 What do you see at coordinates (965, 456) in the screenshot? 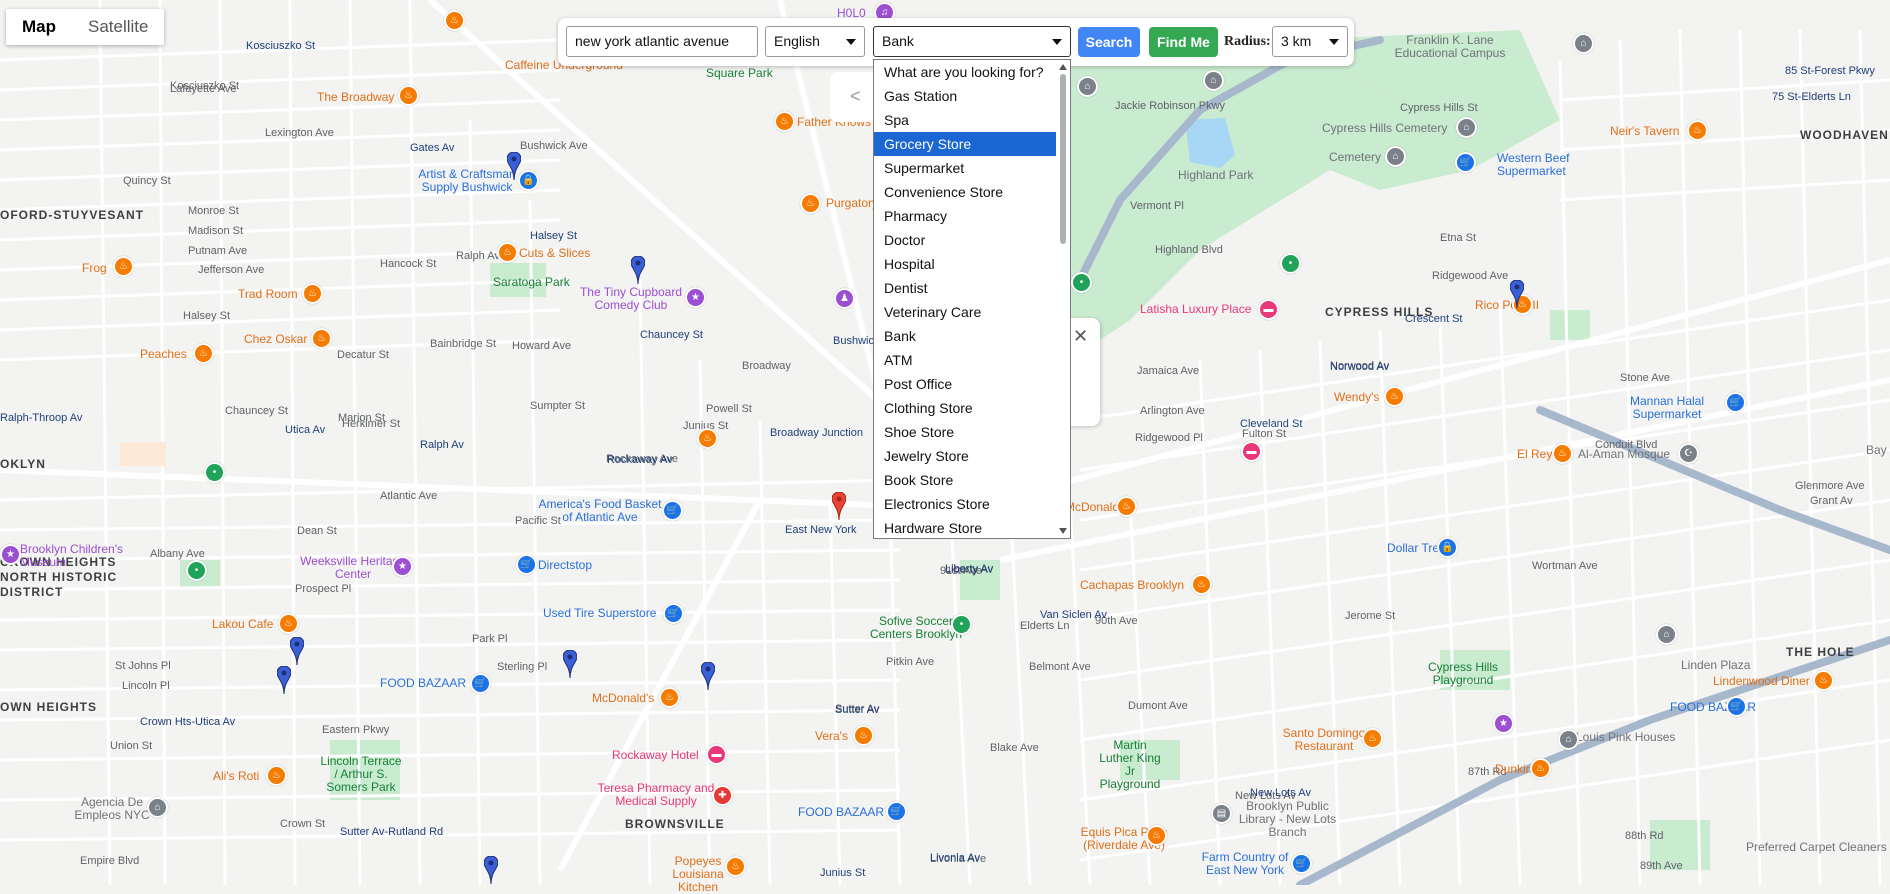
I see `dropdown-option: Jewelry Store` at bounding box center [965, 456].